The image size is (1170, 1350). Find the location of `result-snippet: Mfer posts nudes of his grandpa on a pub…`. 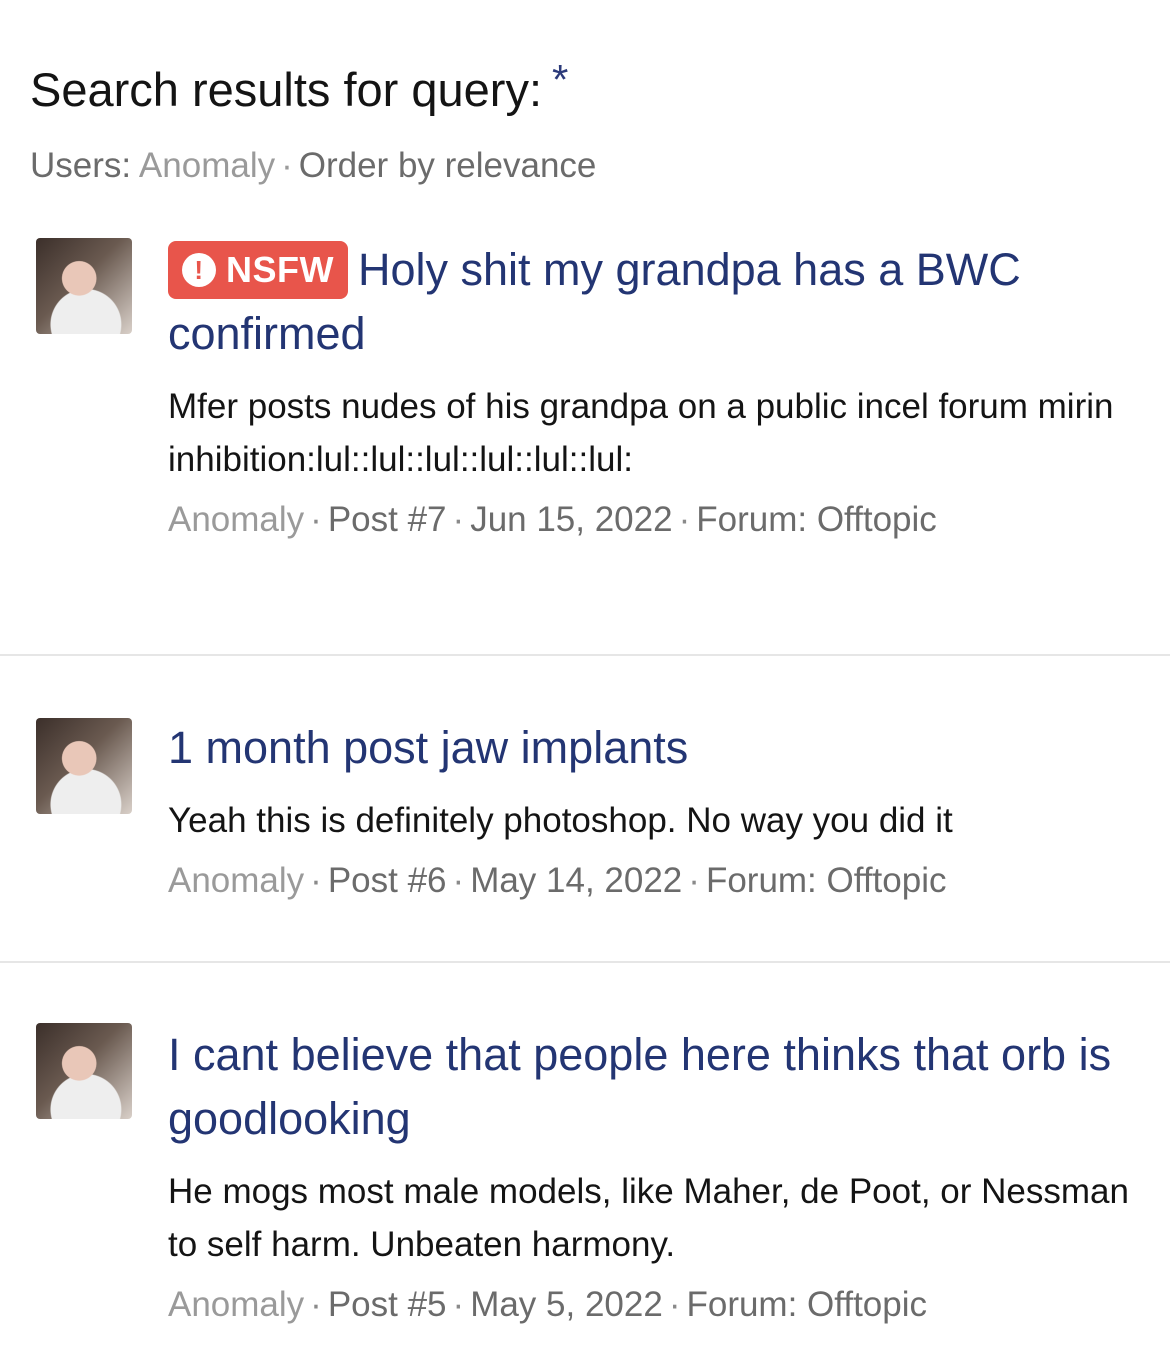

result-snippet: Mfer posts nudes of his grandpa on a pub… is located at coordinates (641, 433).